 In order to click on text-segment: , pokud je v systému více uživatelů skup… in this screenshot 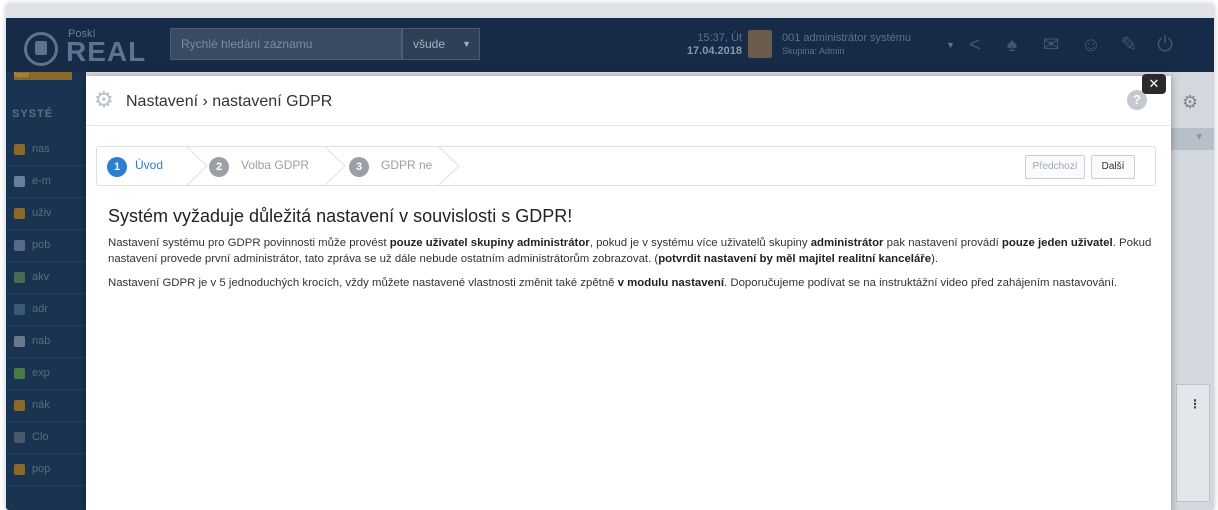, I will do `click(700, 243)`.